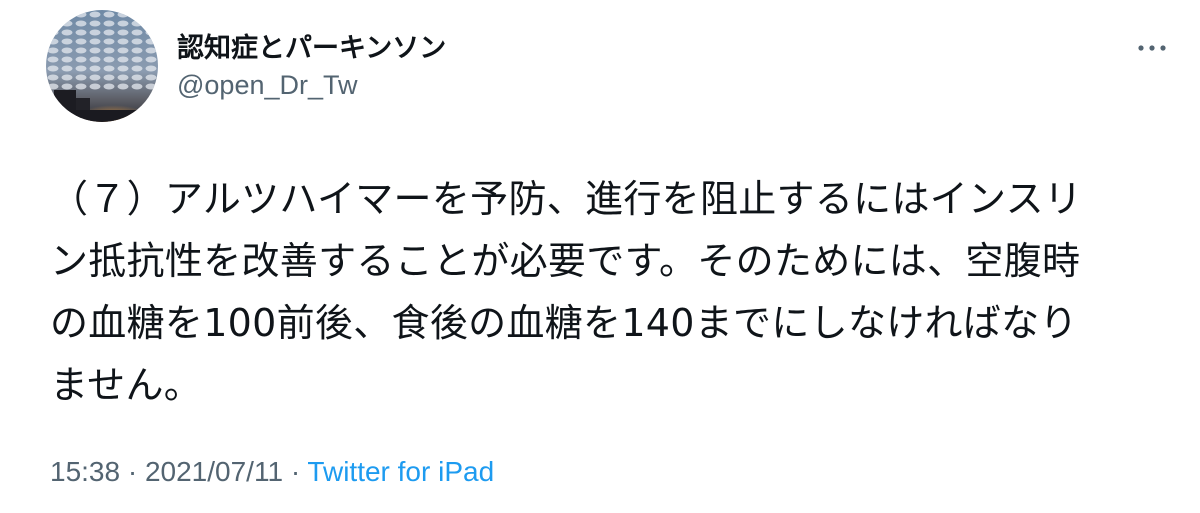 This screenshot has width=1200, height=513. What do you see at coordinates (126, 385) in the screenshot?
I see `tweet-text-line: ません。` at bounding box center [126, 385].